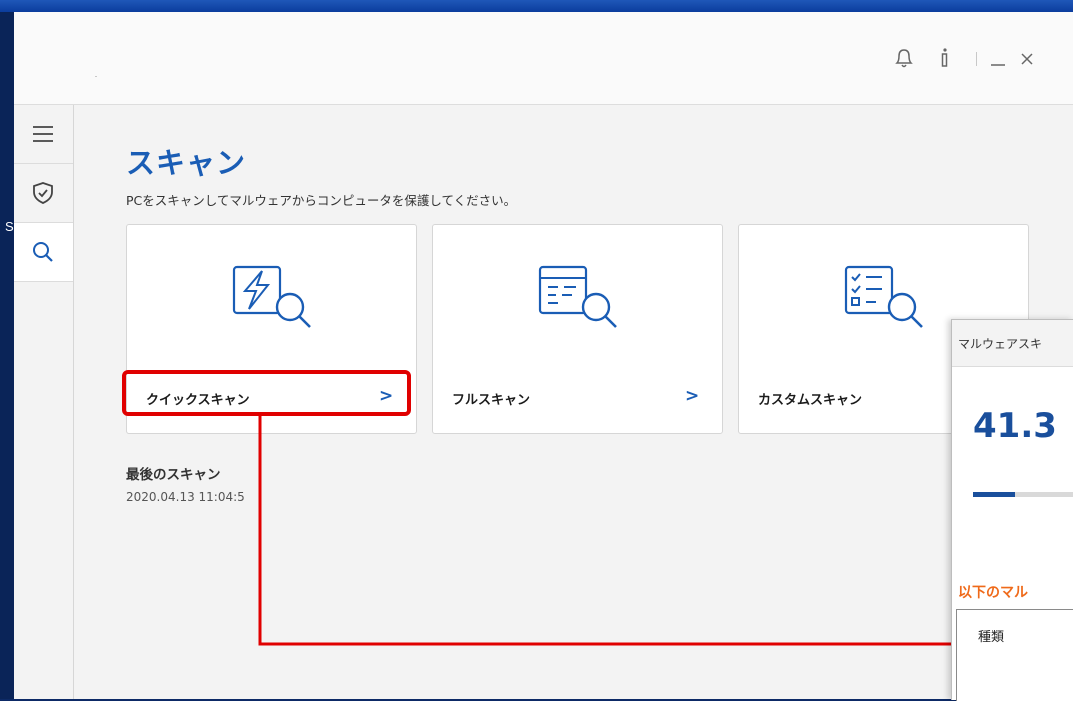  I want to click on desktop-edge-text: S, so click(9, 226).